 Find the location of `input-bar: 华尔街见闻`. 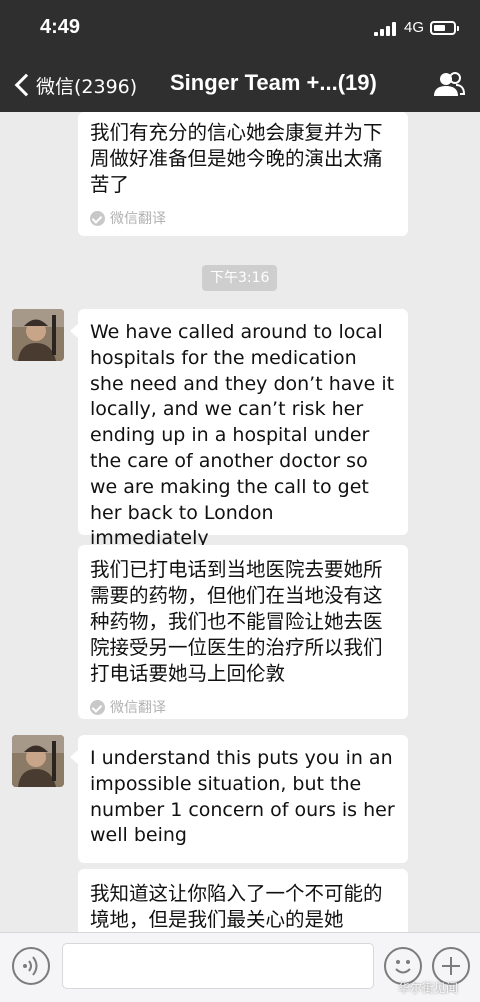

input-bar: 华尔街见闻 is located at coordinates (240, 967).